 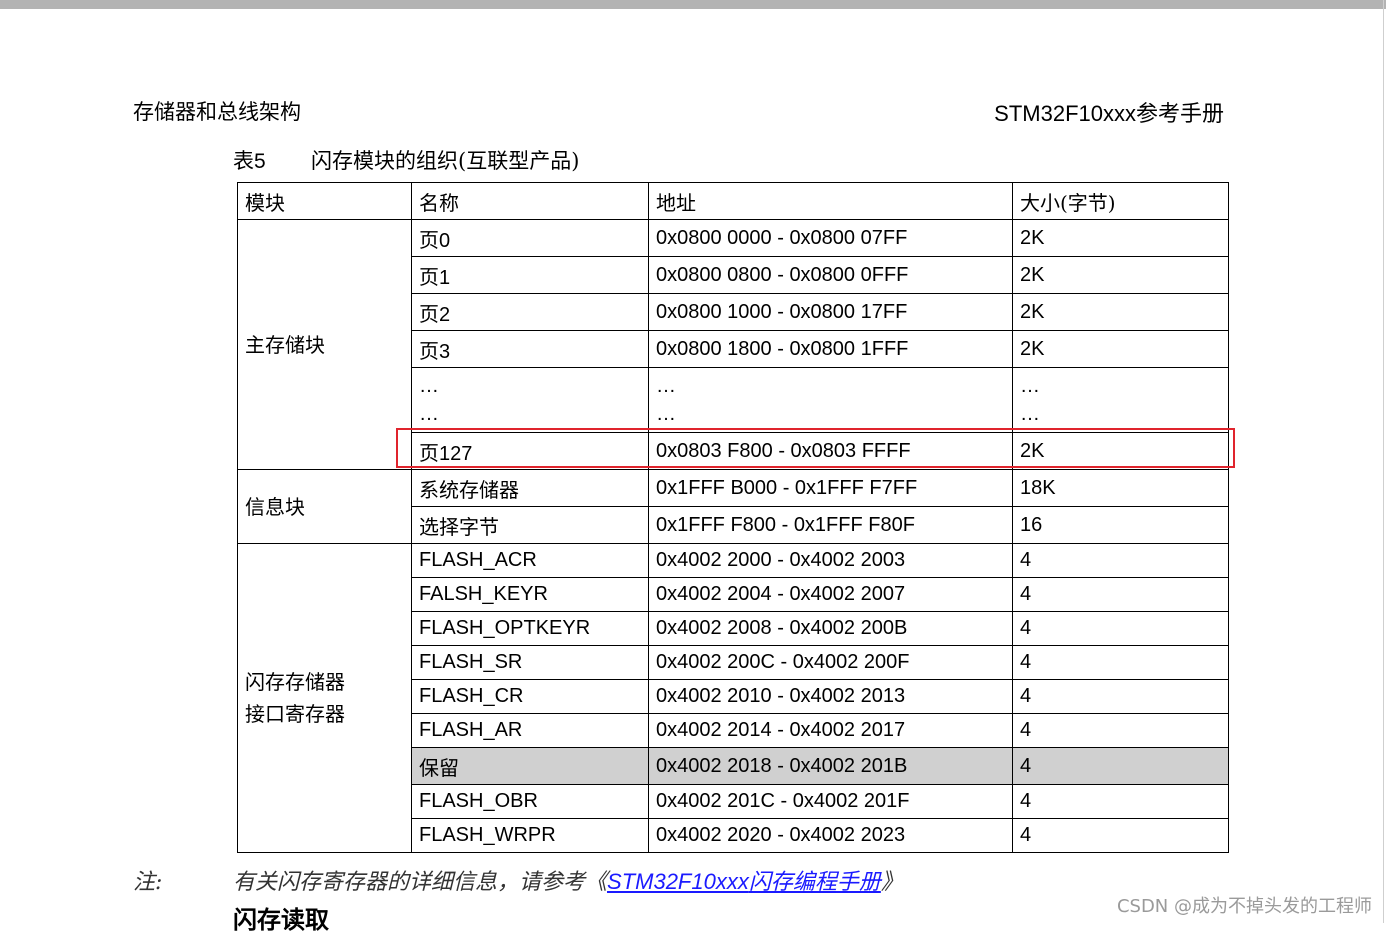 I want to click on module-register-line2: 接口寄存器, so click(x=295, y=714).